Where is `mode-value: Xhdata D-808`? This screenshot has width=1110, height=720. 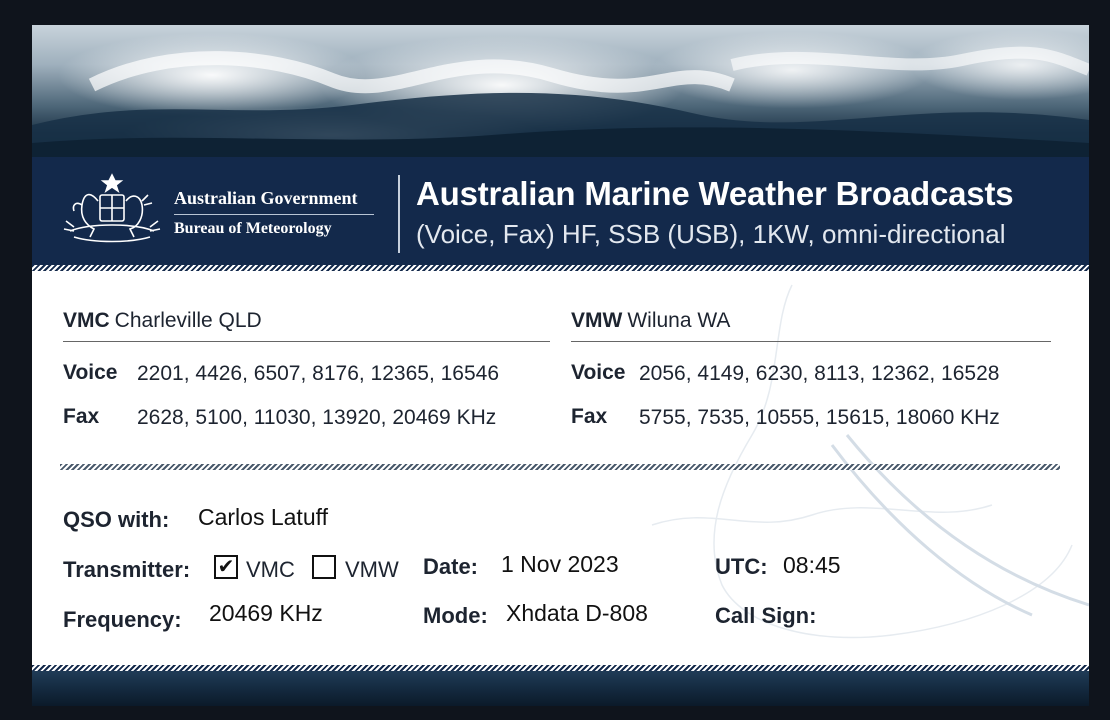 mode-value: Xhdata D-808 is located at coordinates (577, 613).